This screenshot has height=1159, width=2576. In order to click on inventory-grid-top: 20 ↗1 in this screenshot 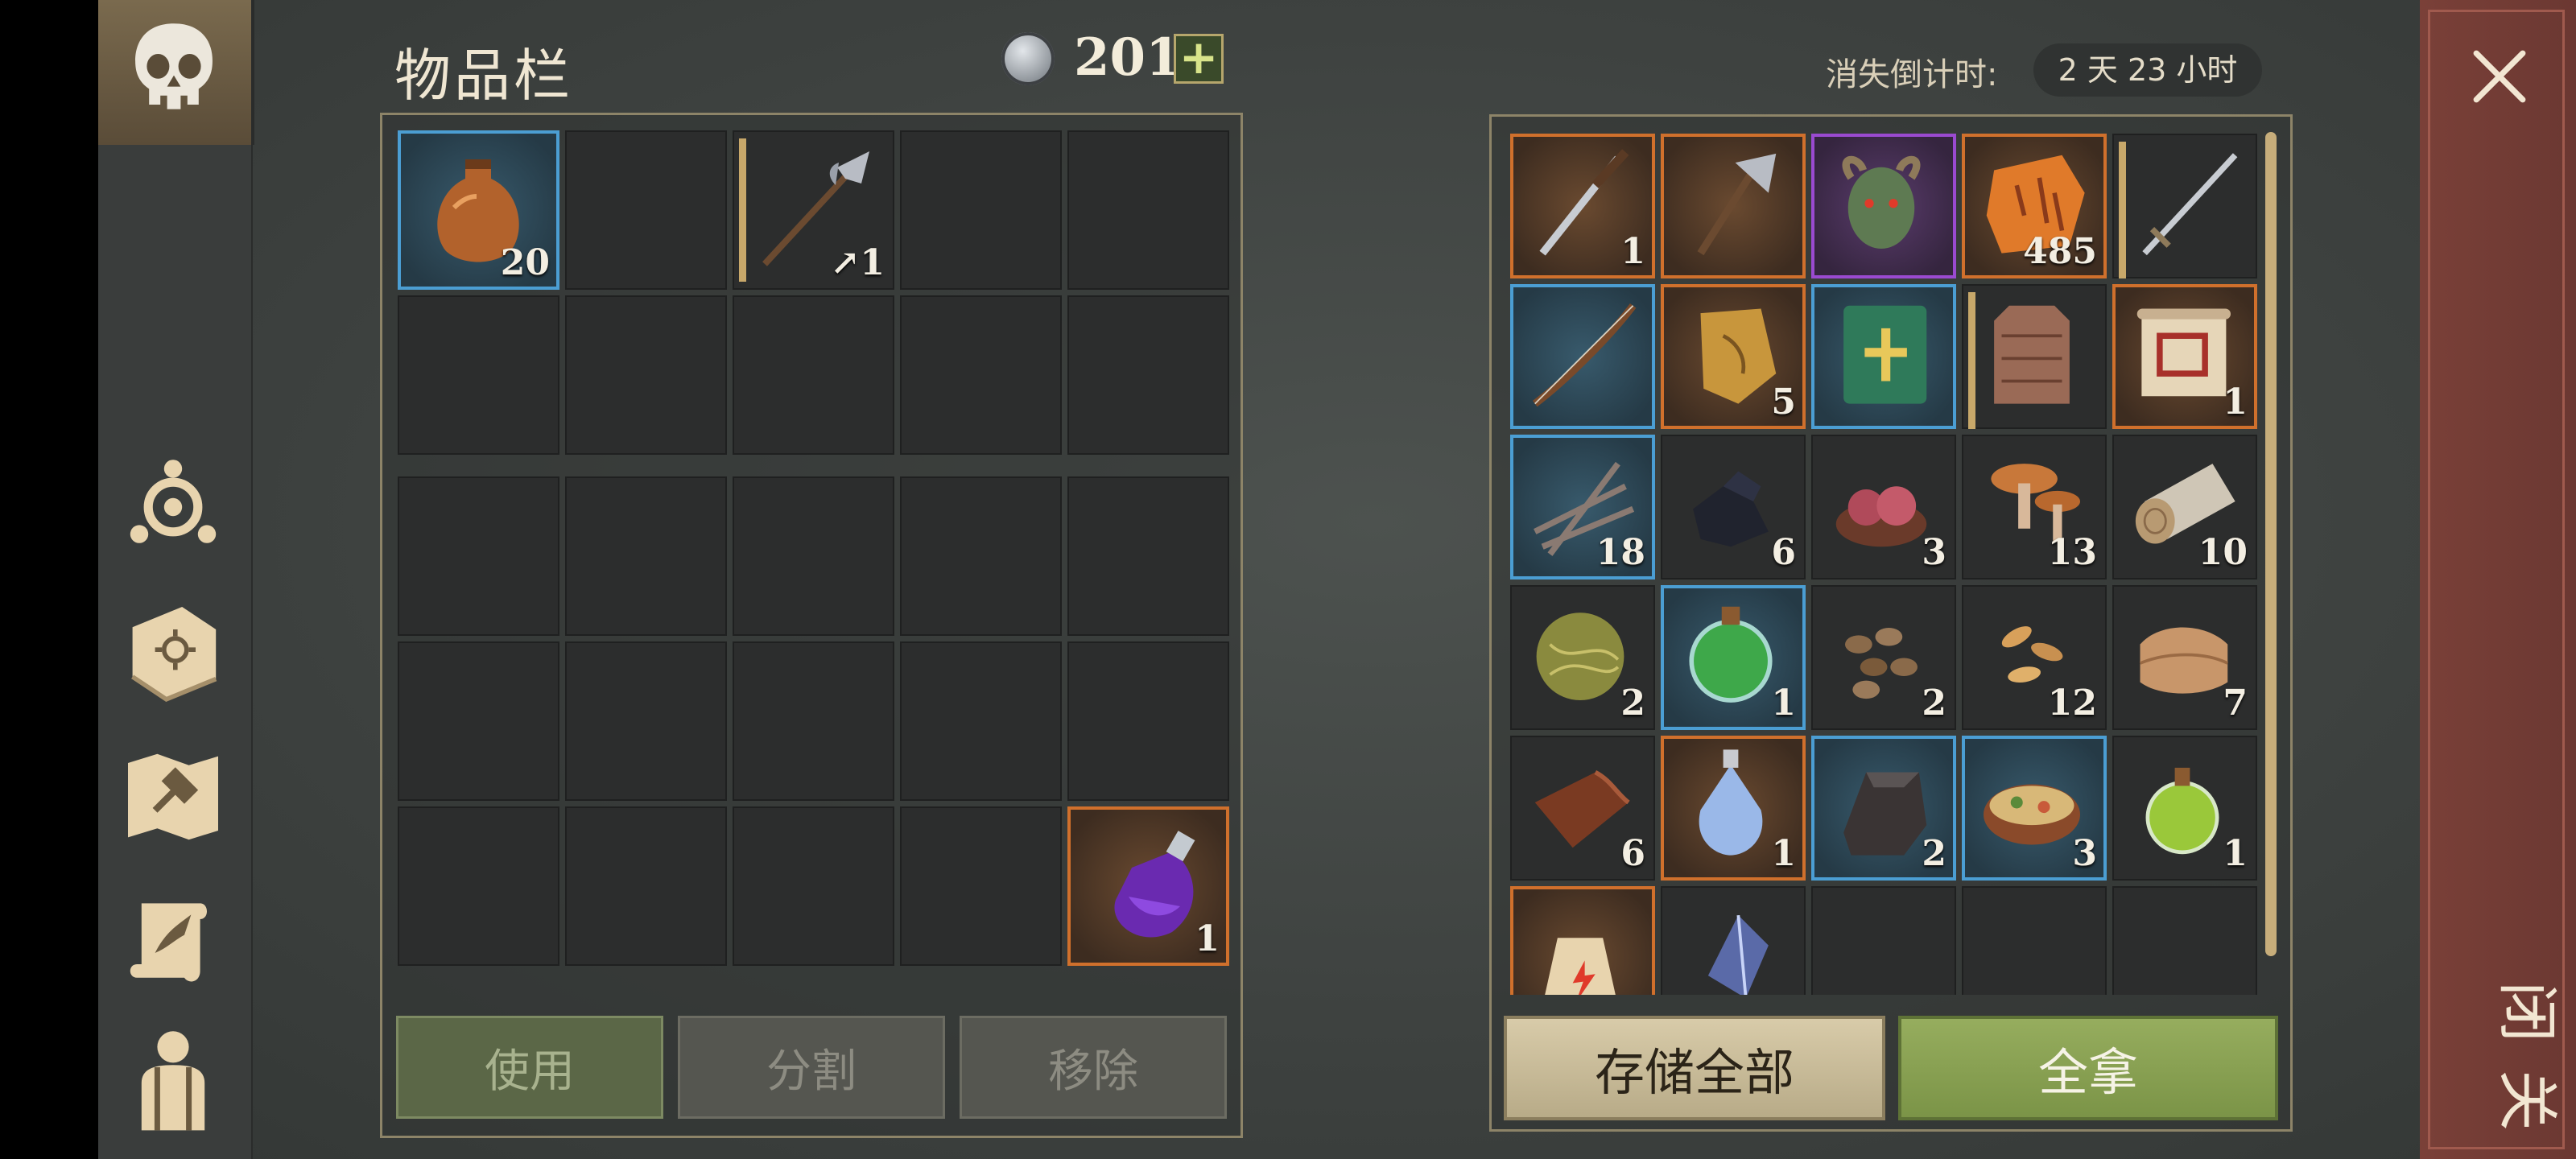, I will do `click(813, 292)`.